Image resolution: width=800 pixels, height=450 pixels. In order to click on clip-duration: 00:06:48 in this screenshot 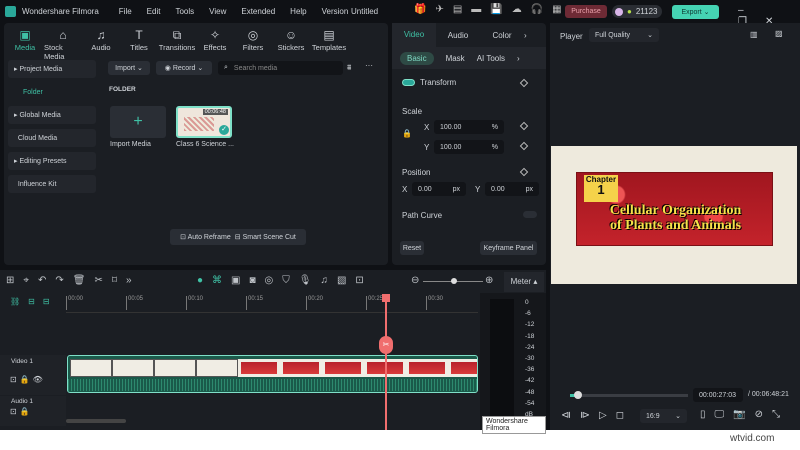, I will do `click(215, 112)`.